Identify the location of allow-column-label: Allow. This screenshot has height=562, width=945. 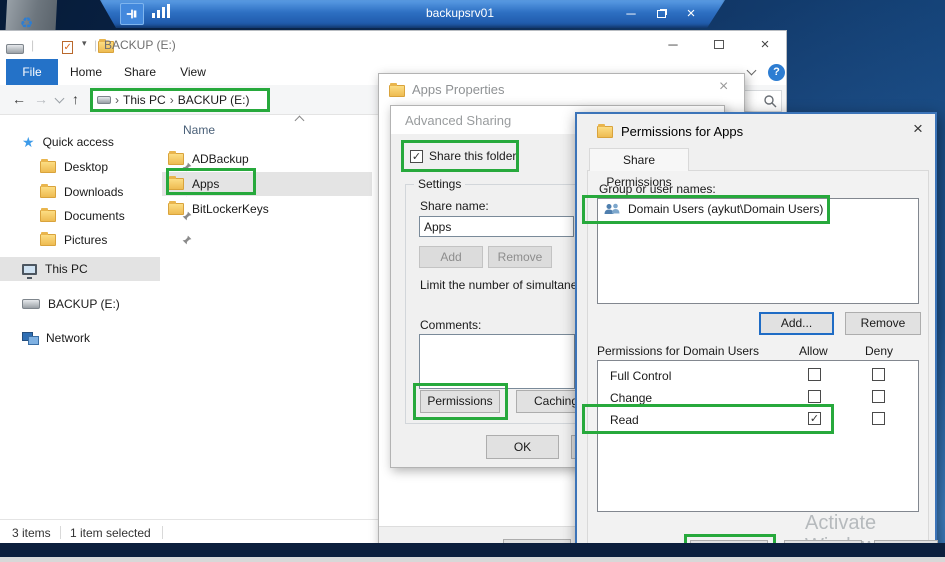
(813, 351).